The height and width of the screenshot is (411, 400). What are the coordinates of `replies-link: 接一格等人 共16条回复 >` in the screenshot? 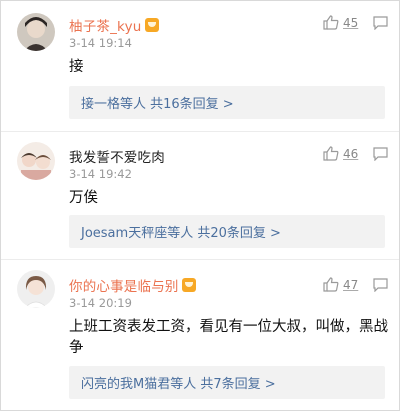 It's located at (227, 102).